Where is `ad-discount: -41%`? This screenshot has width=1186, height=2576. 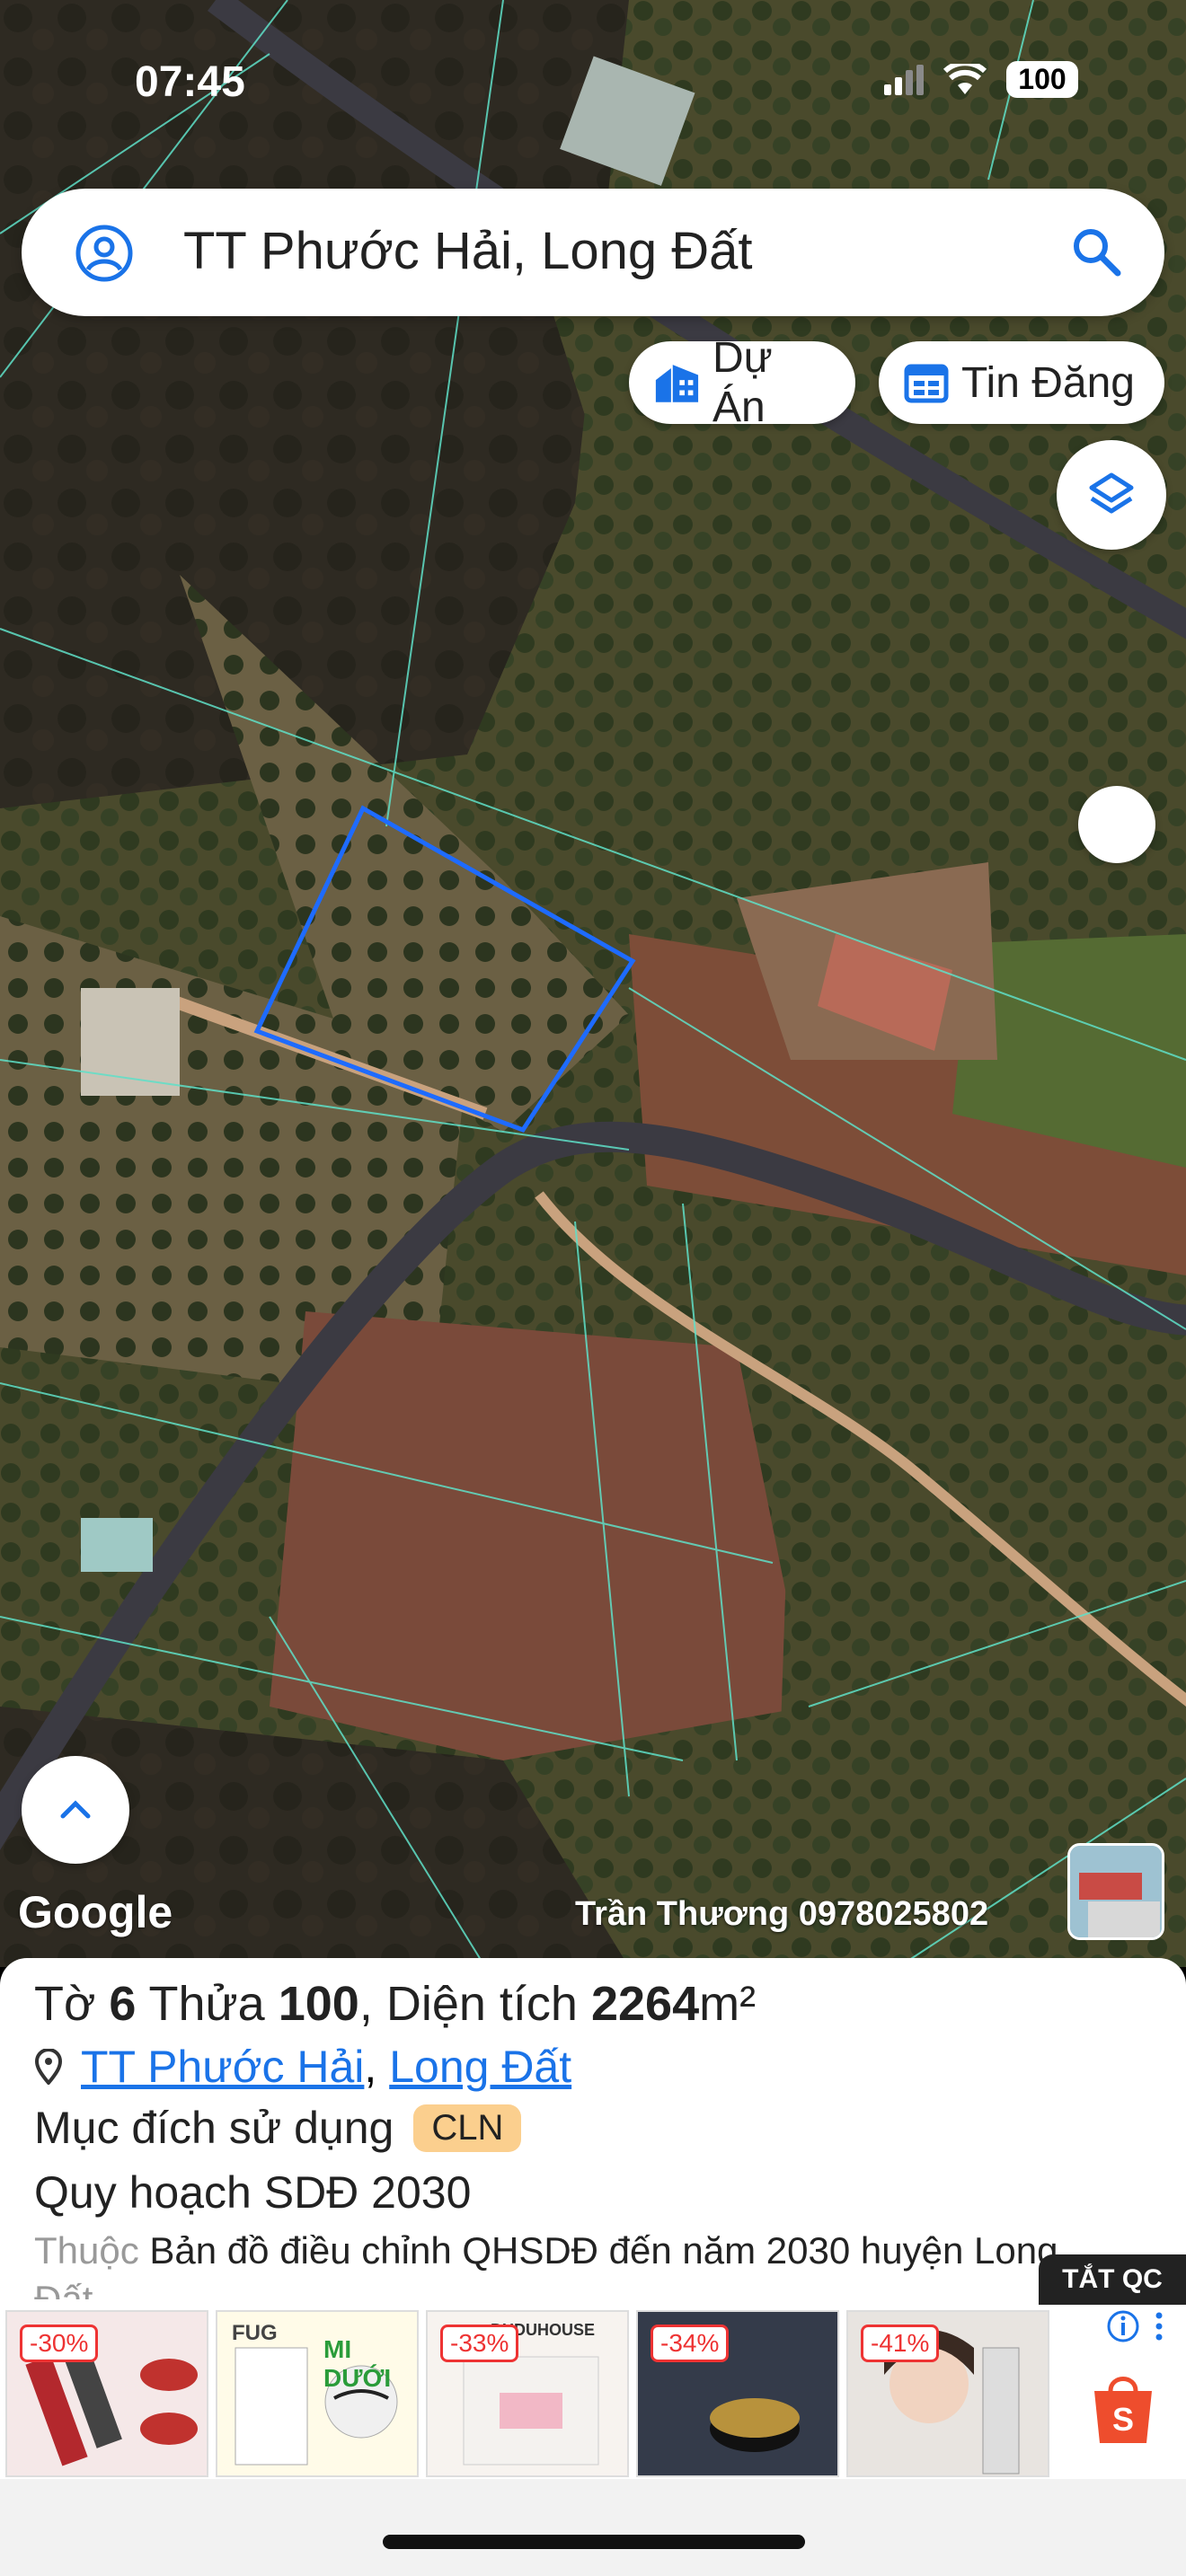 ad-discount: -41% is located at coordinates (900, 2343).